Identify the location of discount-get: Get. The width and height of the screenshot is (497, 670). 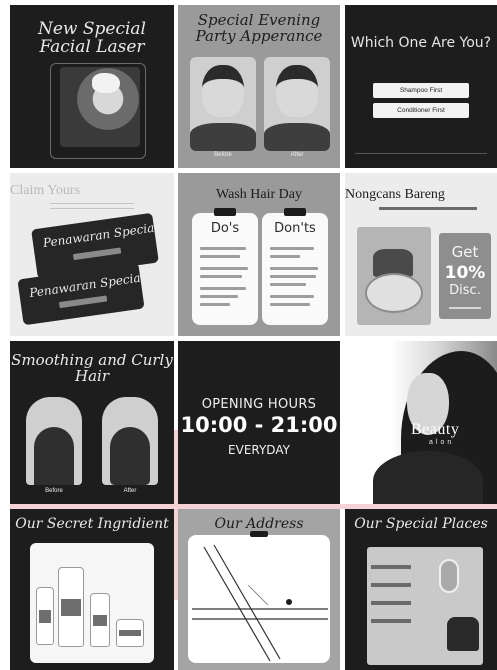
(465, 252).